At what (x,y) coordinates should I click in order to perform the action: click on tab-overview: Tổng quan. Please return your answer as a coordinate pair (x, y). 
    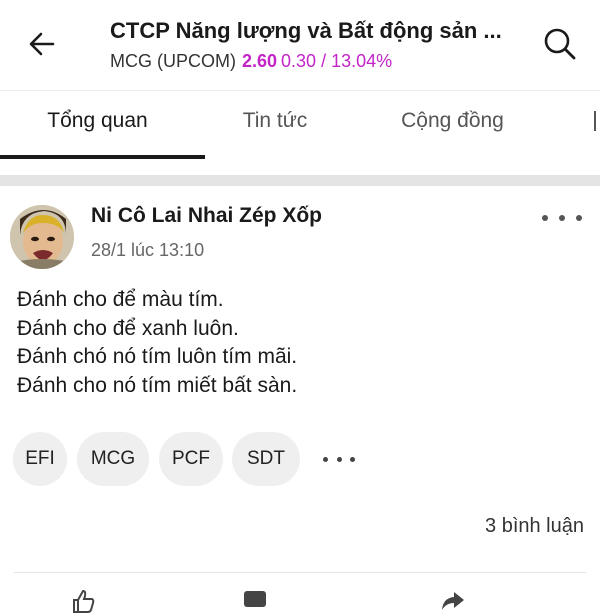
    Looking at the image, I should click on (97, 125).